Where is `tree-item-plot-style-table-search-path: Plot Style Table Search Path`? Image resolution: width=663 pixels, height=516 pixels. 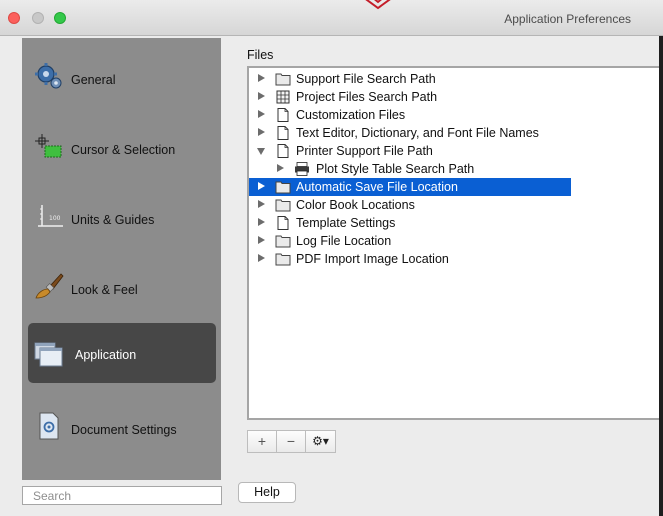 tree-item-plot-style-table-search-path: Plot Style Table Search Path is located at coordinates (456, 169).